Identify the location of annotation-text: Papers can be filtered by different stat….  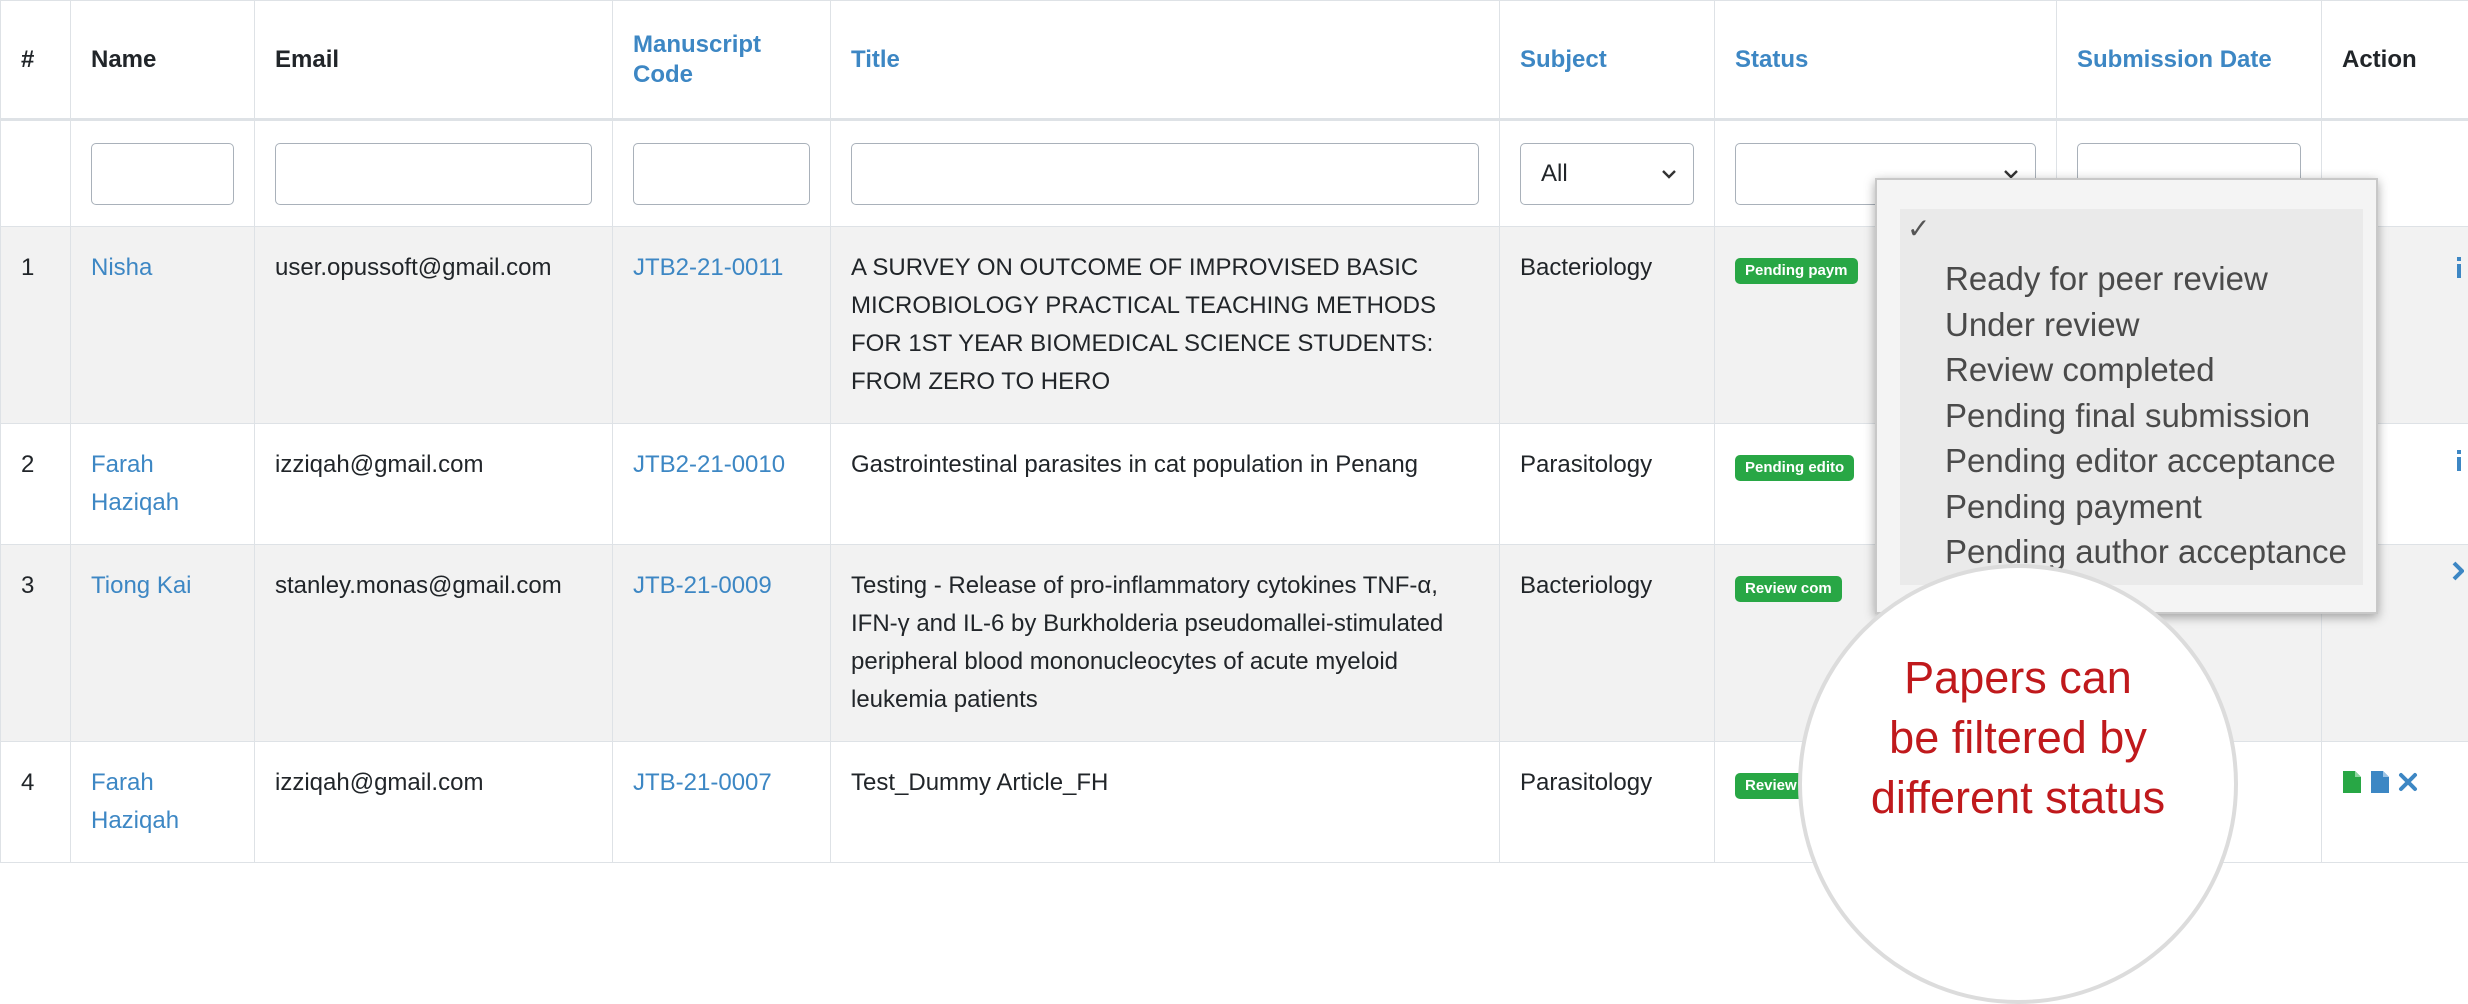
(2018, 738).